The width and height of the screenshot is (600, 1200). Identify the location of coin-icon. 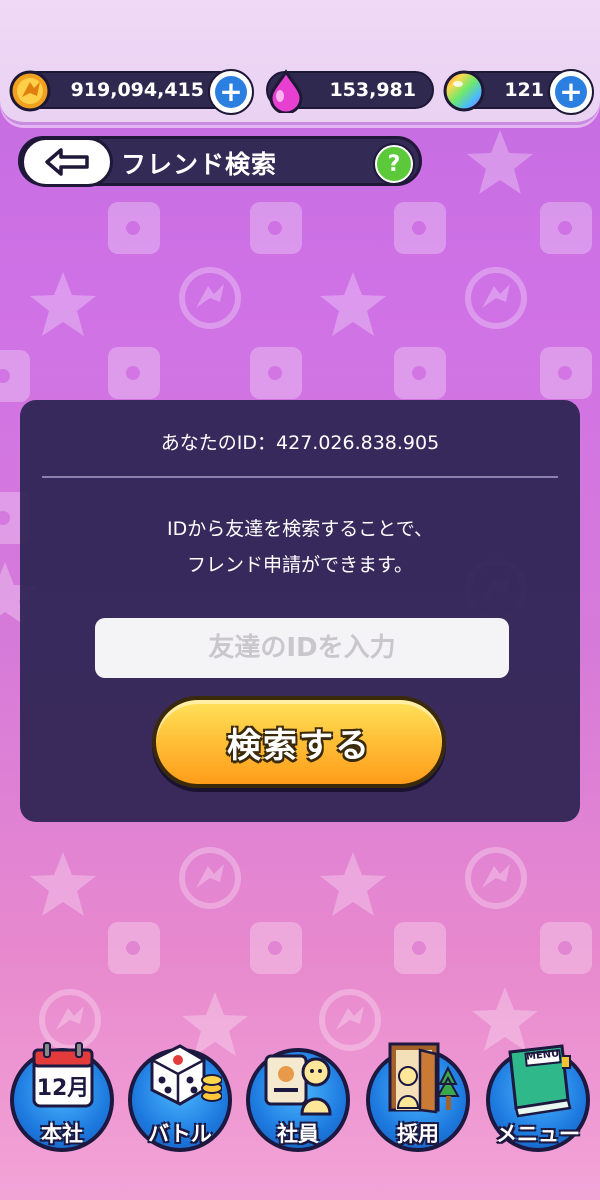
(30, 91).